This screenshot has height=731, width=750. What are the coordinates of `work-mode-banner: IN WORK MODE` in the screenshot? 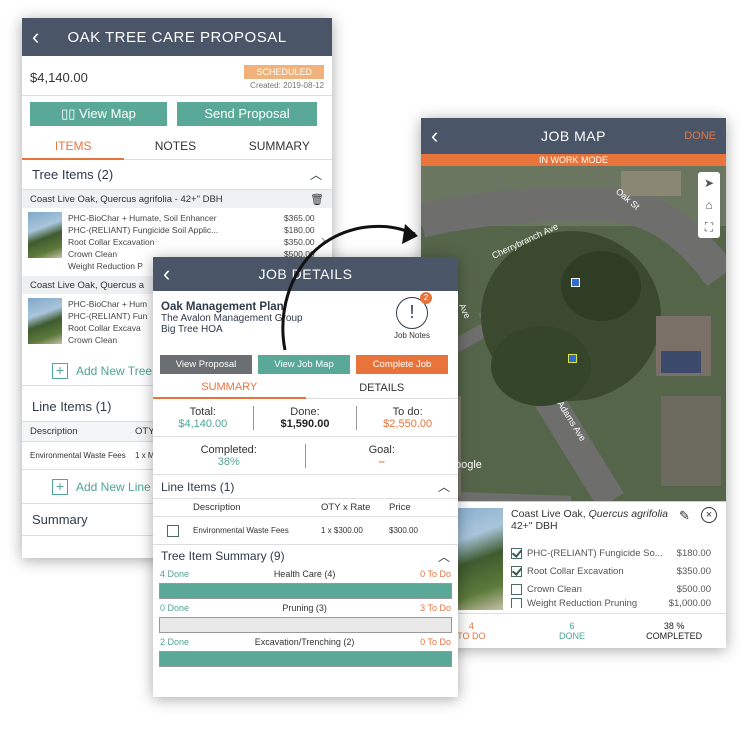 It's located at (573, 160).